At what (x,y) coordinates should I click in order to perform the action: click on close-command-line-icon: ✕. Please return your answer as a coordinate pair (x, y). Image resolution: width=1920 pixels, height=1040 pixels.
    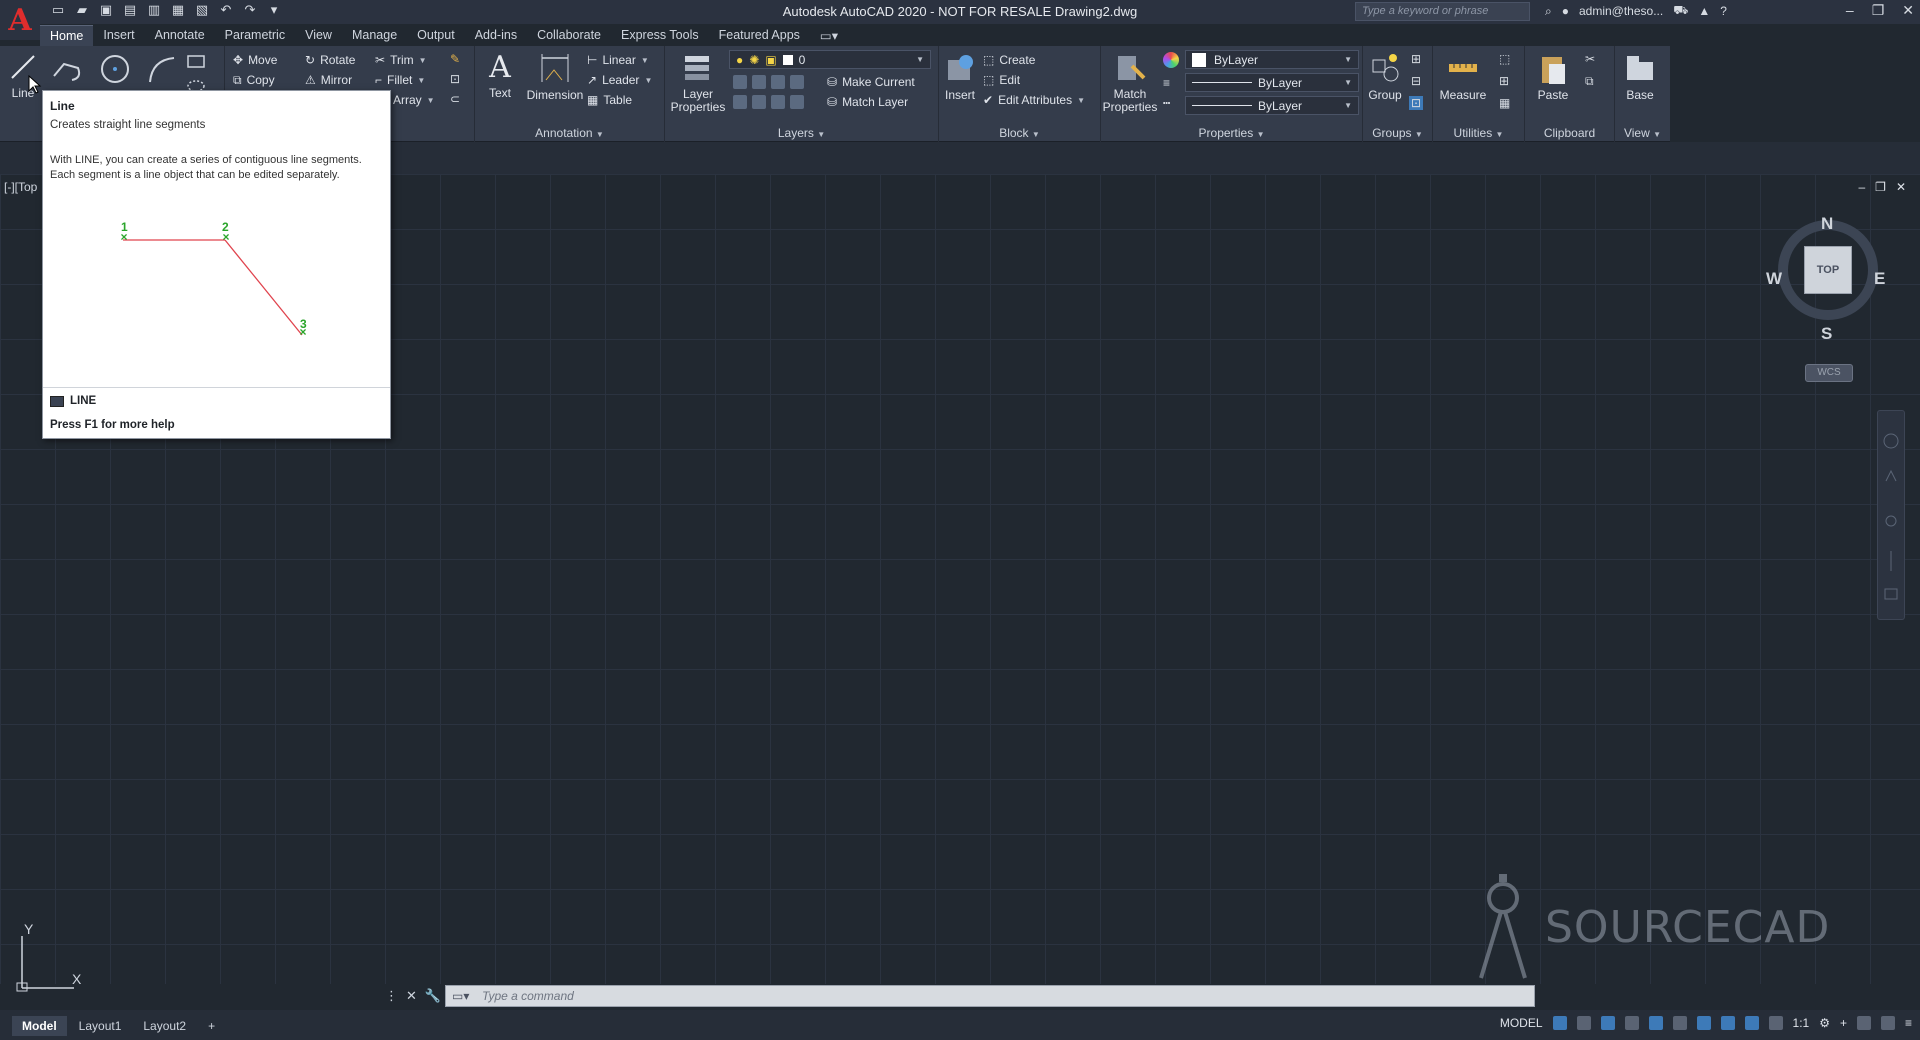
    Looking at the image, I should click on (411, 996).